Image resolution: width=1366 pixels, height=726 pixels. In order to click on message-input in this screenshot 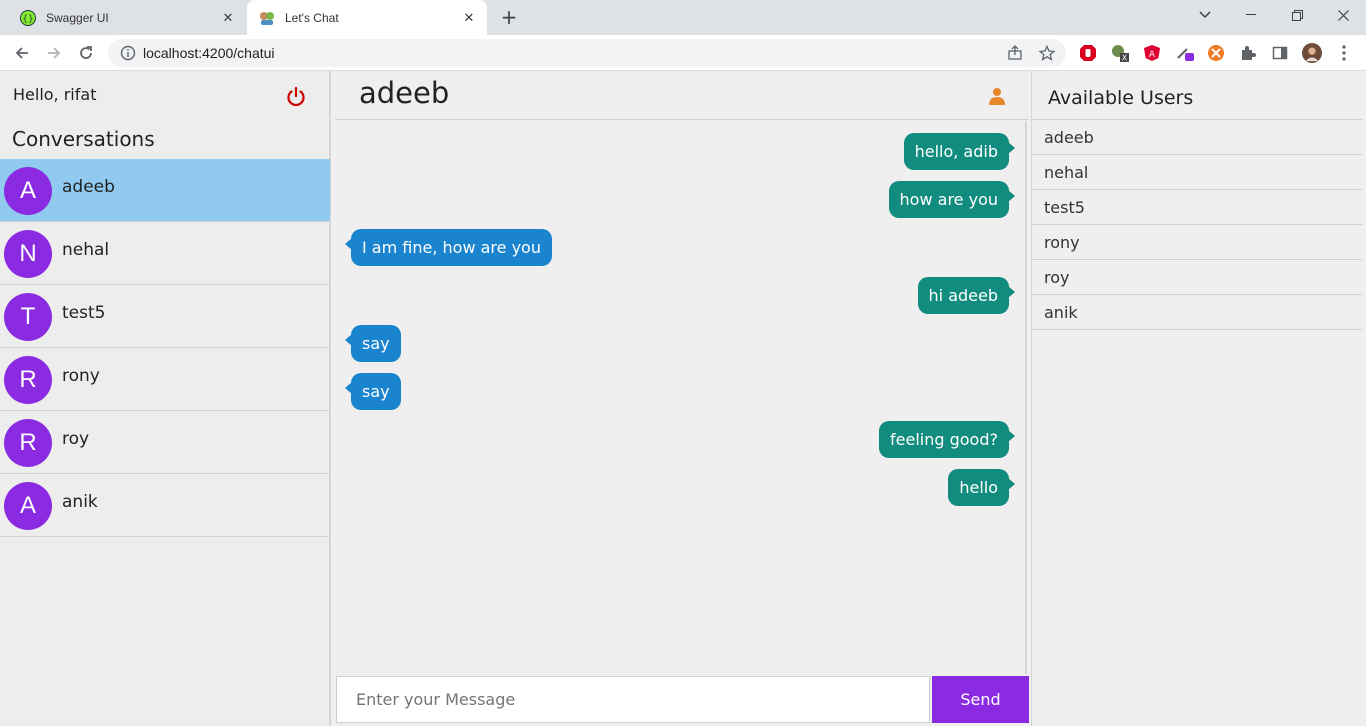, I will do `click(633, 699)`.